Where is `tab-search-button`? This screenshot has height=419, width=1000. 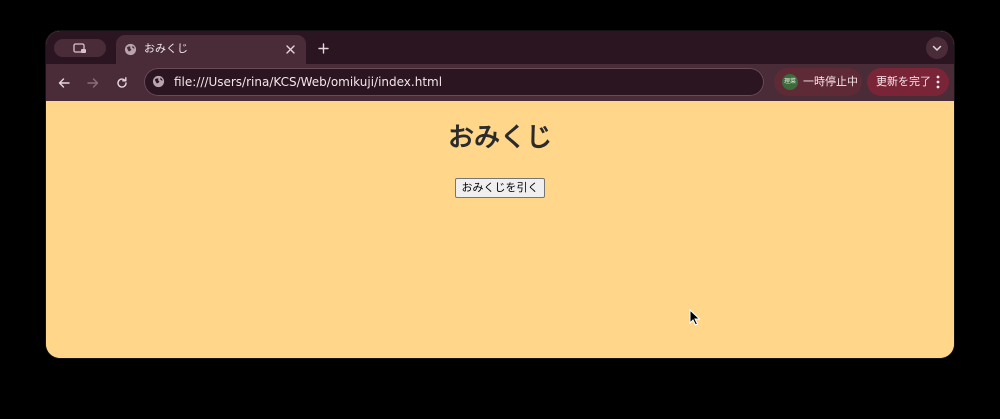
tab-search-button is located at coordinates (80, 48).